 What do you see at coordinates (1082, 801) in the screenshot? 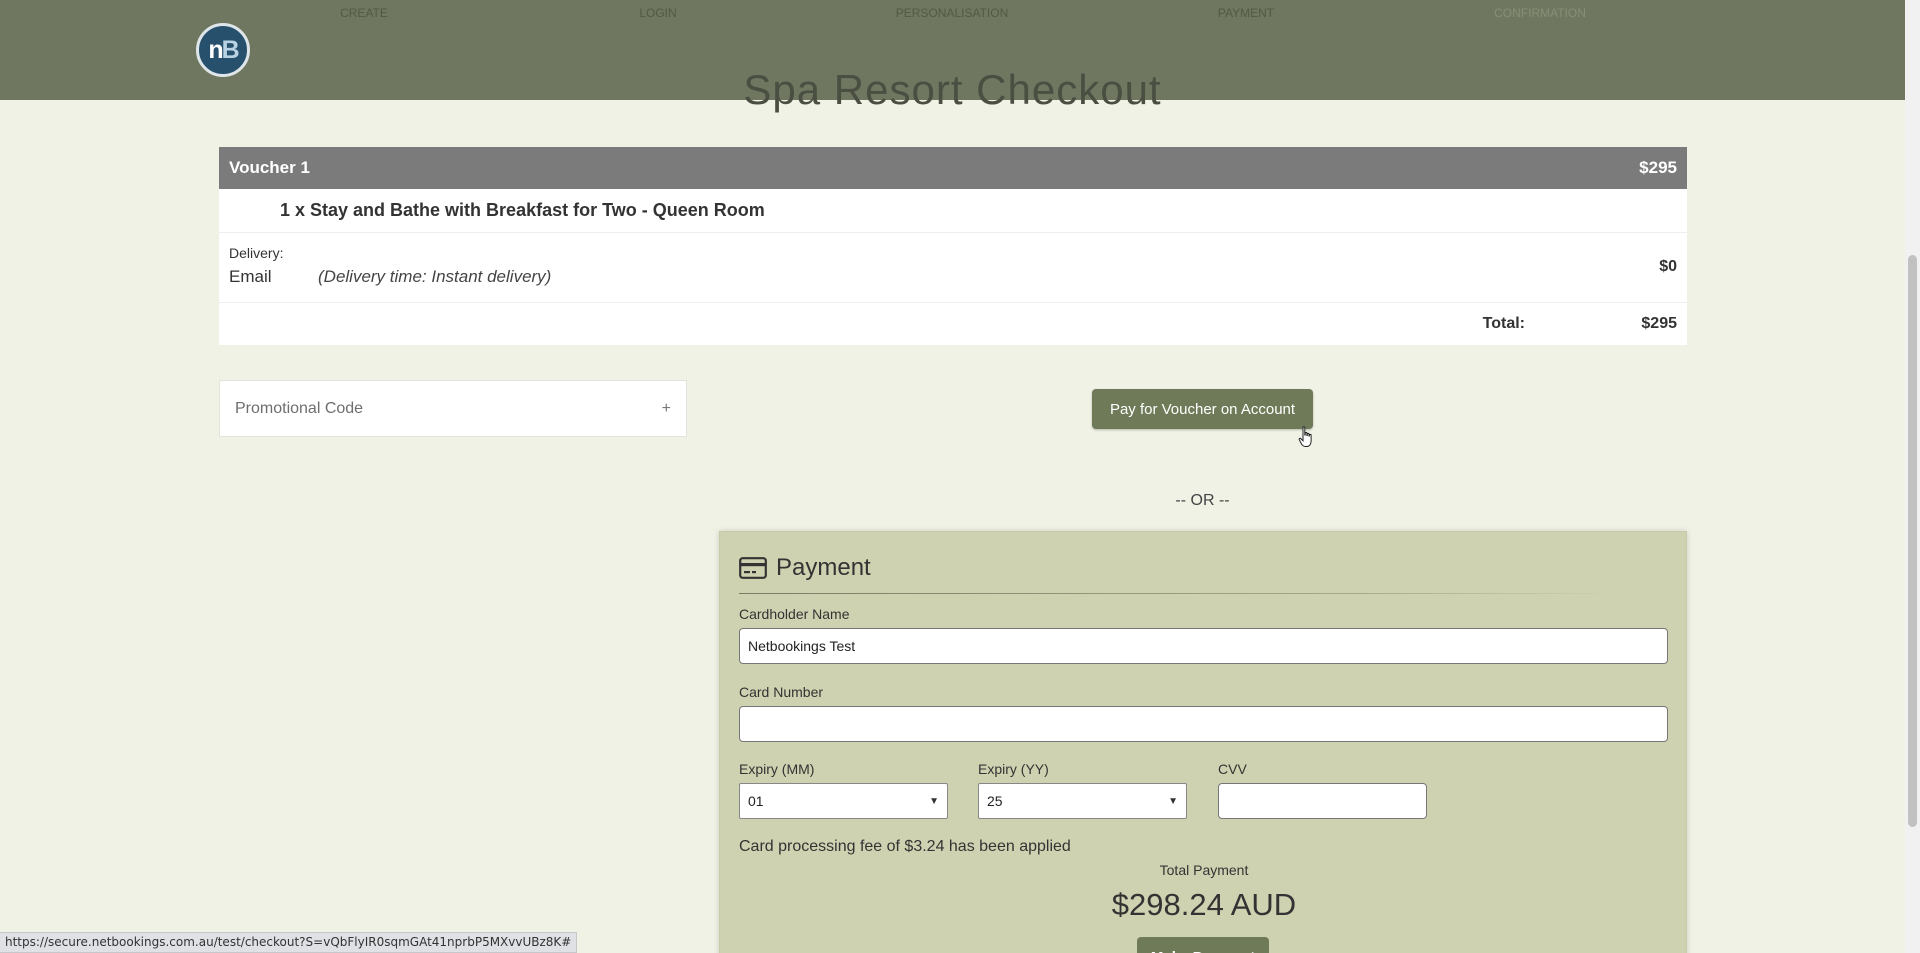
I see `expiry-yy-select: 25 ▼` at bounding box center [1082, 801].